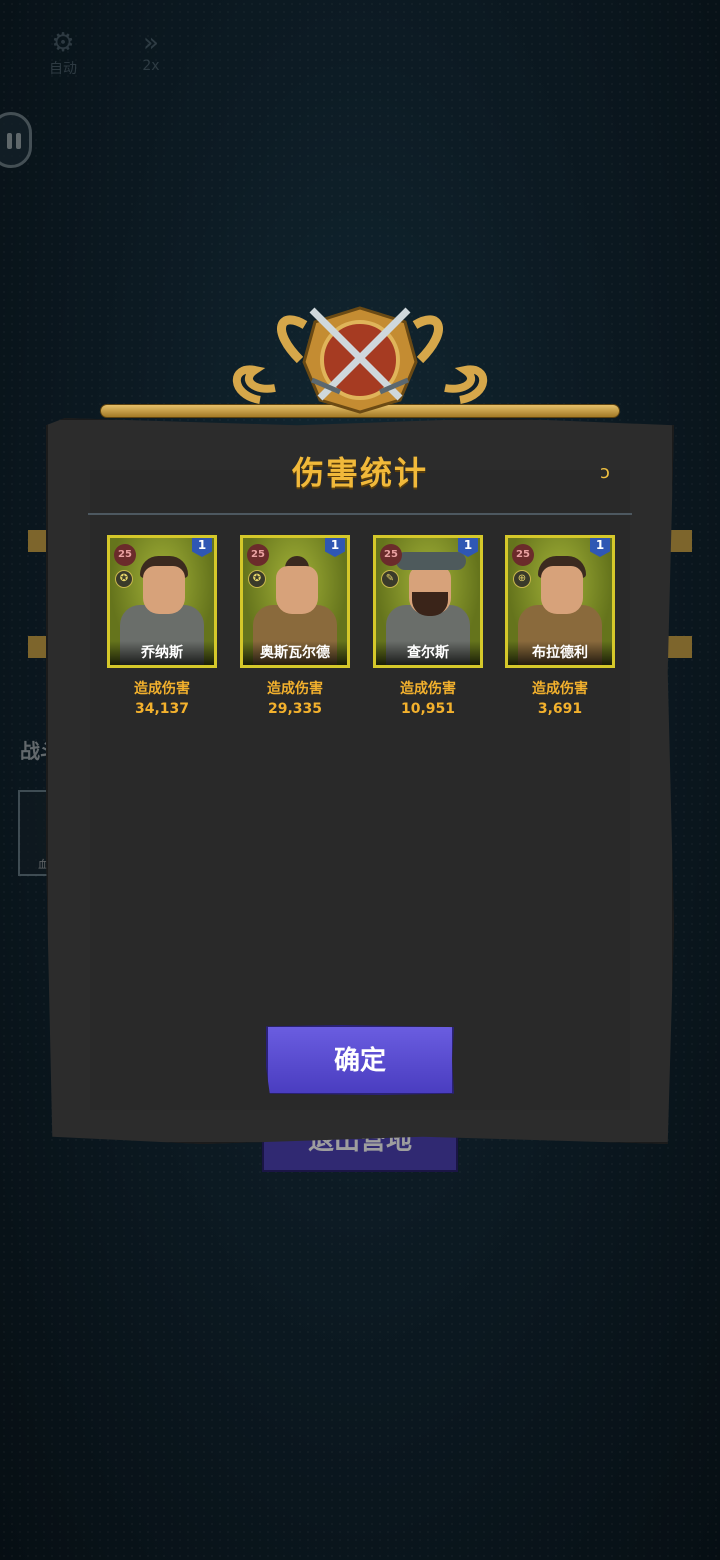  What do you see at coordinates (522, 579) in the screenshot?
I see `skill-icon: ⊕` at bounding box center [522, 579].